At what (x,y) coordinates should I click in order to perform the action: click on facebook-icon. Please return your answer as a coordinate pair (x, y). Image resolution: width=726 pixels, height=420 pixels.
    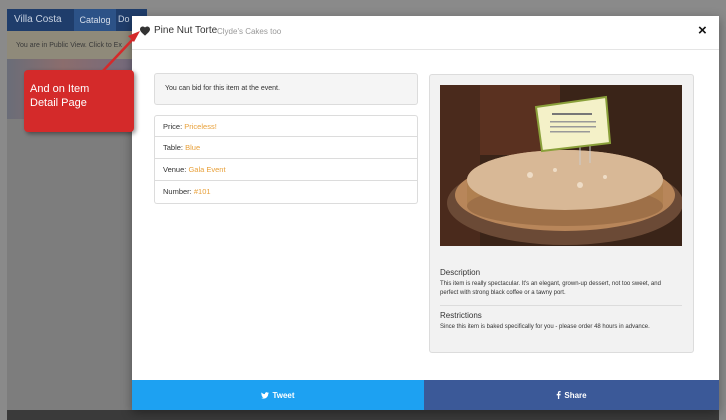
    Looking at the image, I should click on (559, 395).